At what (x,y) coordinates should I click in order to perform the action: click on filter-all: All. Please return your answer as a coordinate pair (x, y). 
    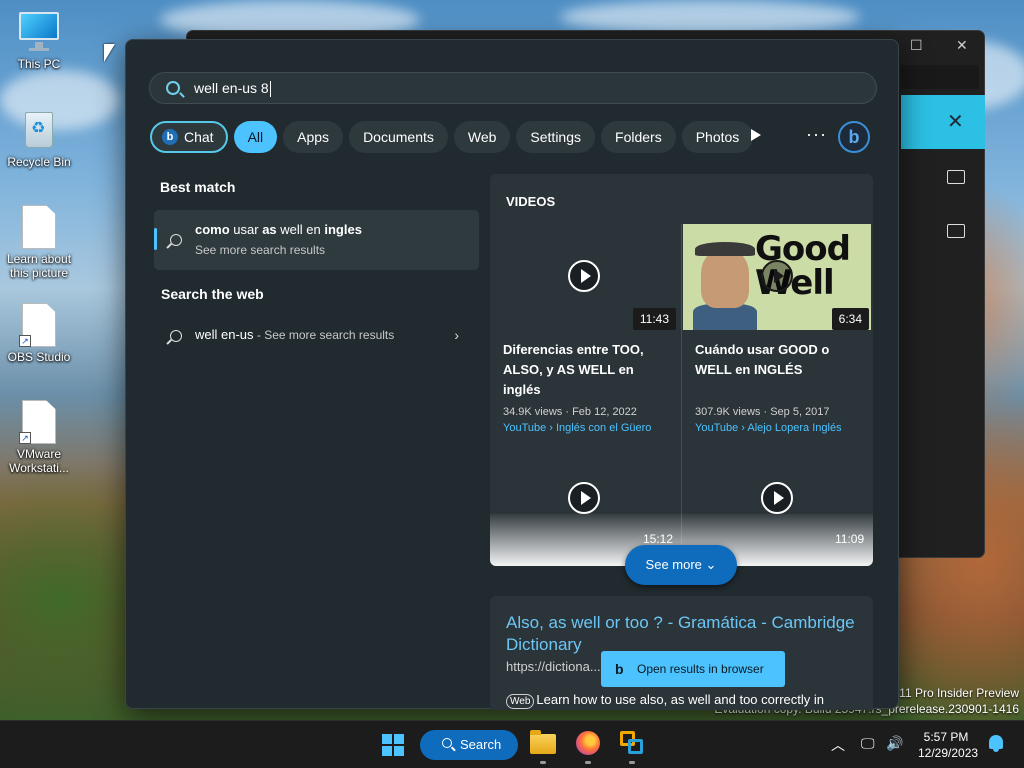
    Looking at the image, I should click on (255, 137).